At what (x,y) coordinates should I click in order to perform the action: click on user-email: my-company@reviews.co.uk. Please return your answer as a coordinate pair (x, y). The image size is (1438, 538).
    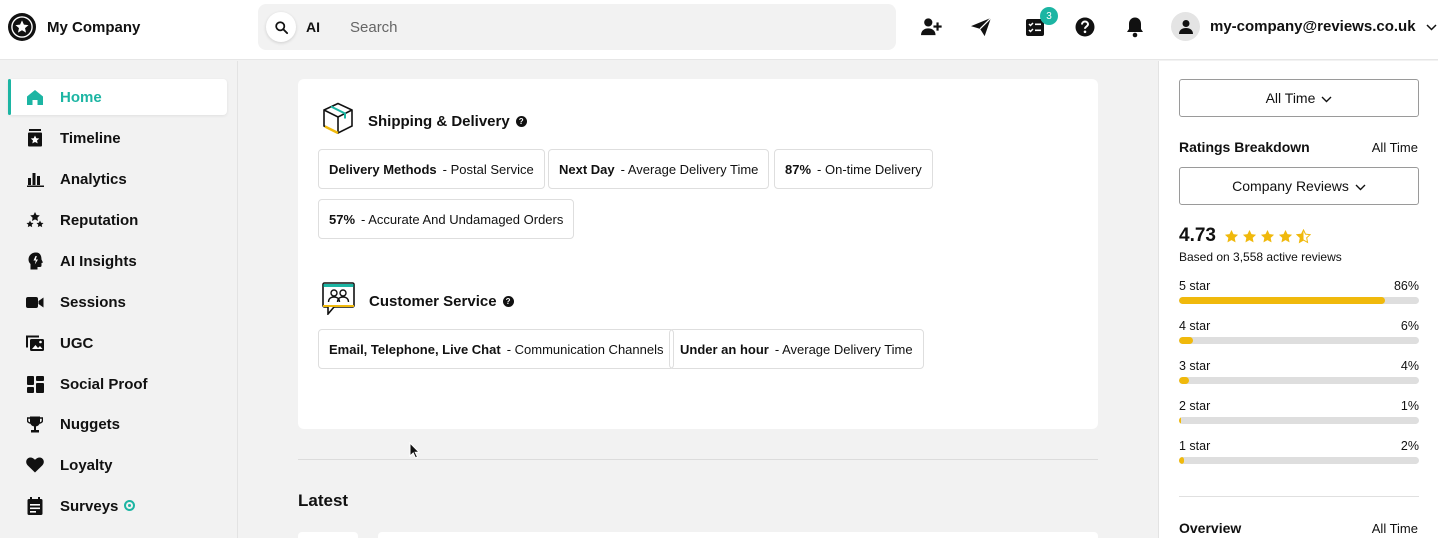
    Looking at the image, I should click on (1313, 26).